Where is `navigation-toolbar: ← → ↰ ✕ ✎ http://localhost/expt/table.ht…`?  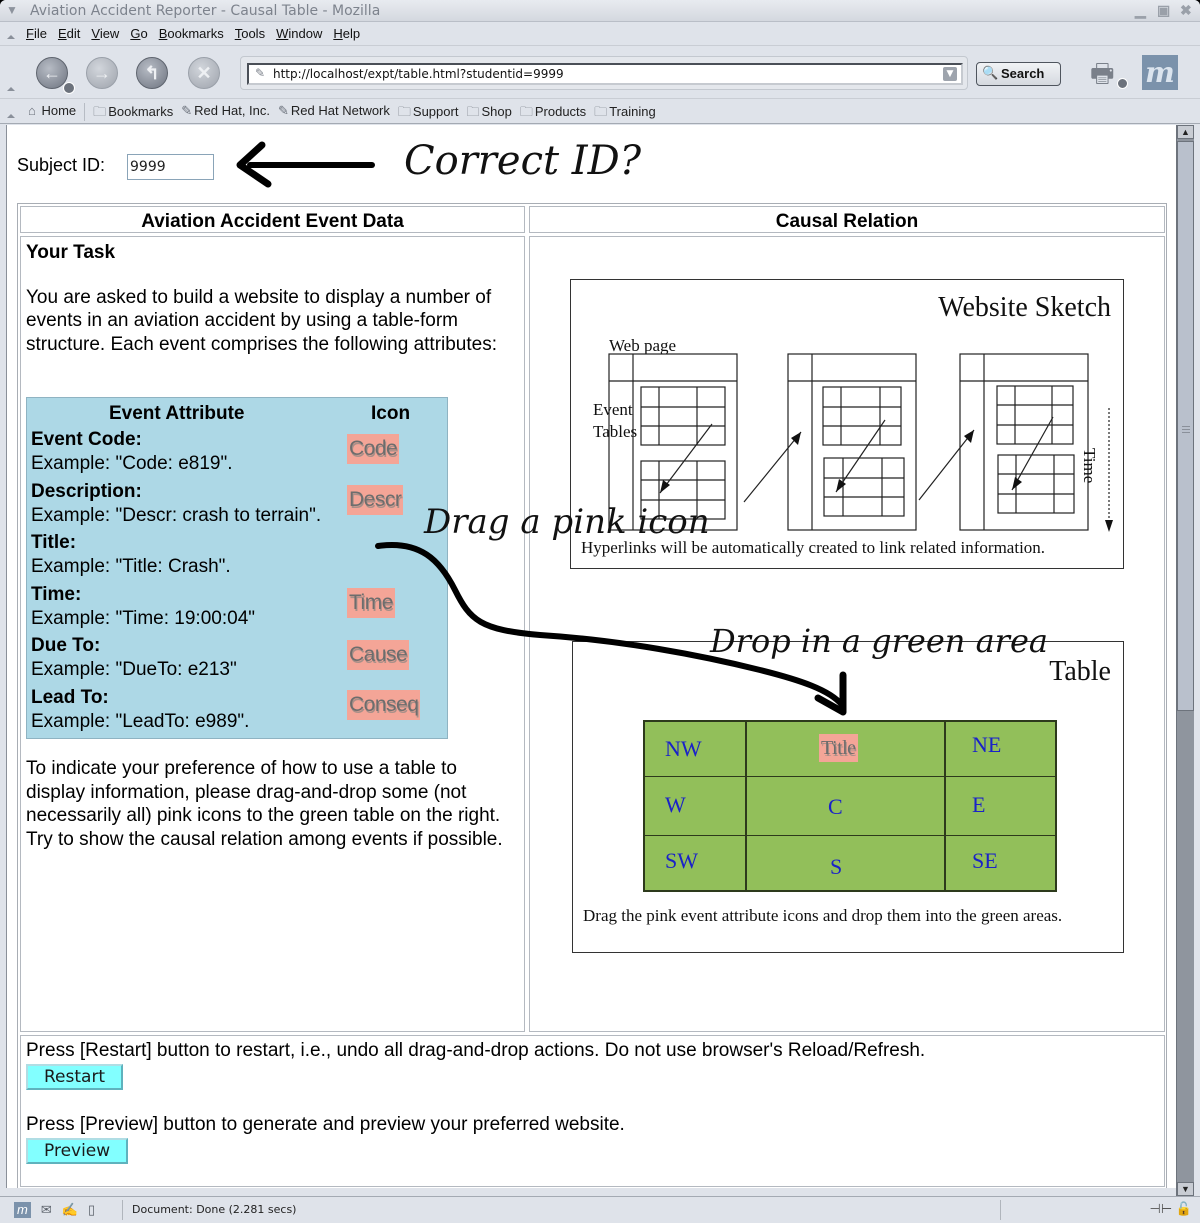
navigation-toolbar: ← → ↰ ✕ ✎ http://localhost/expt/table.ht… is located at coordinates (600, 73).